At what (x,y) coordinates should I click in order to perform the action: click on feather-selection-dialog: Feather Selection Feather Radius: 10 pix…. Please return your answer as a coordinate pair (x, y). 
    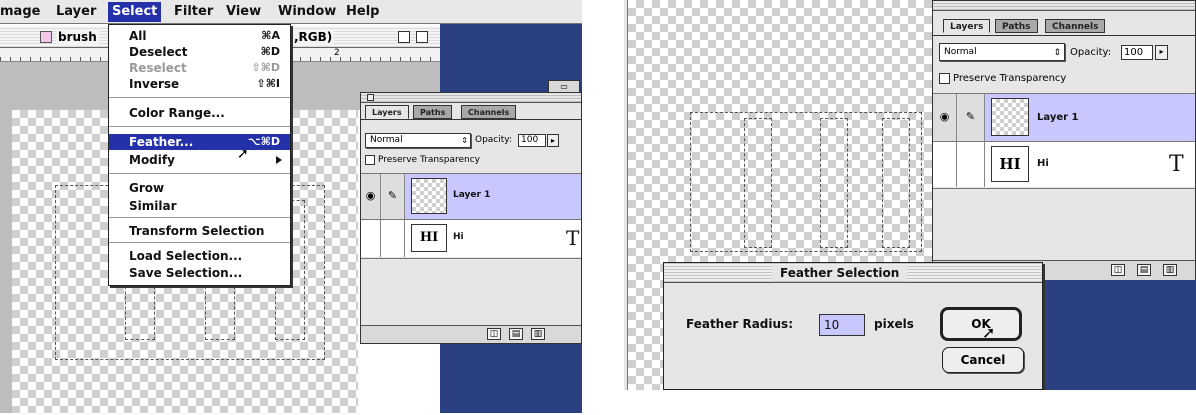
    Looking at the image, I should click on (853, 326).